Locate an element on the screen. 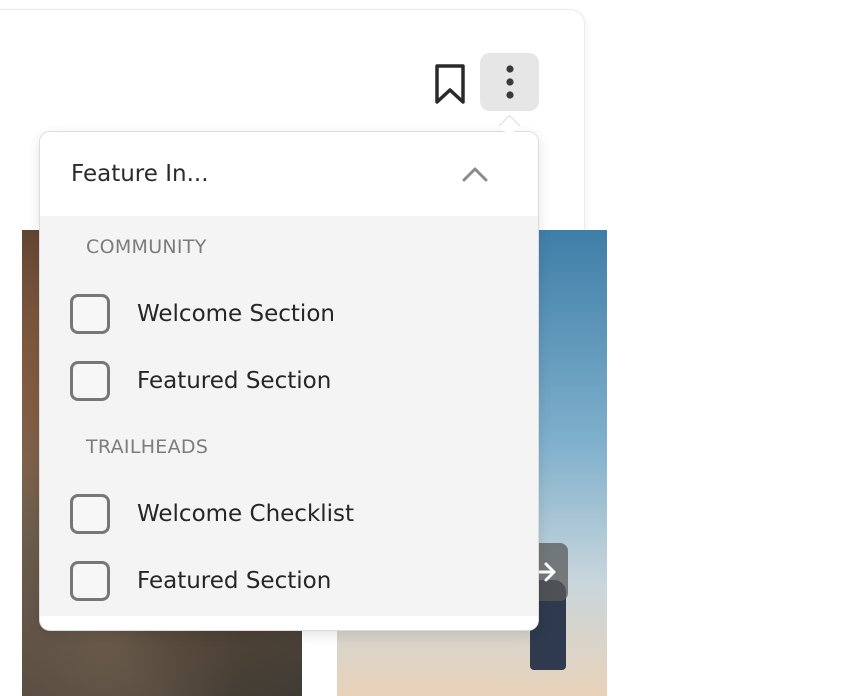 The width and height of the screenshot is (854, 696). section-label-community: COMMUNITY is located at coordinates (146, 247).